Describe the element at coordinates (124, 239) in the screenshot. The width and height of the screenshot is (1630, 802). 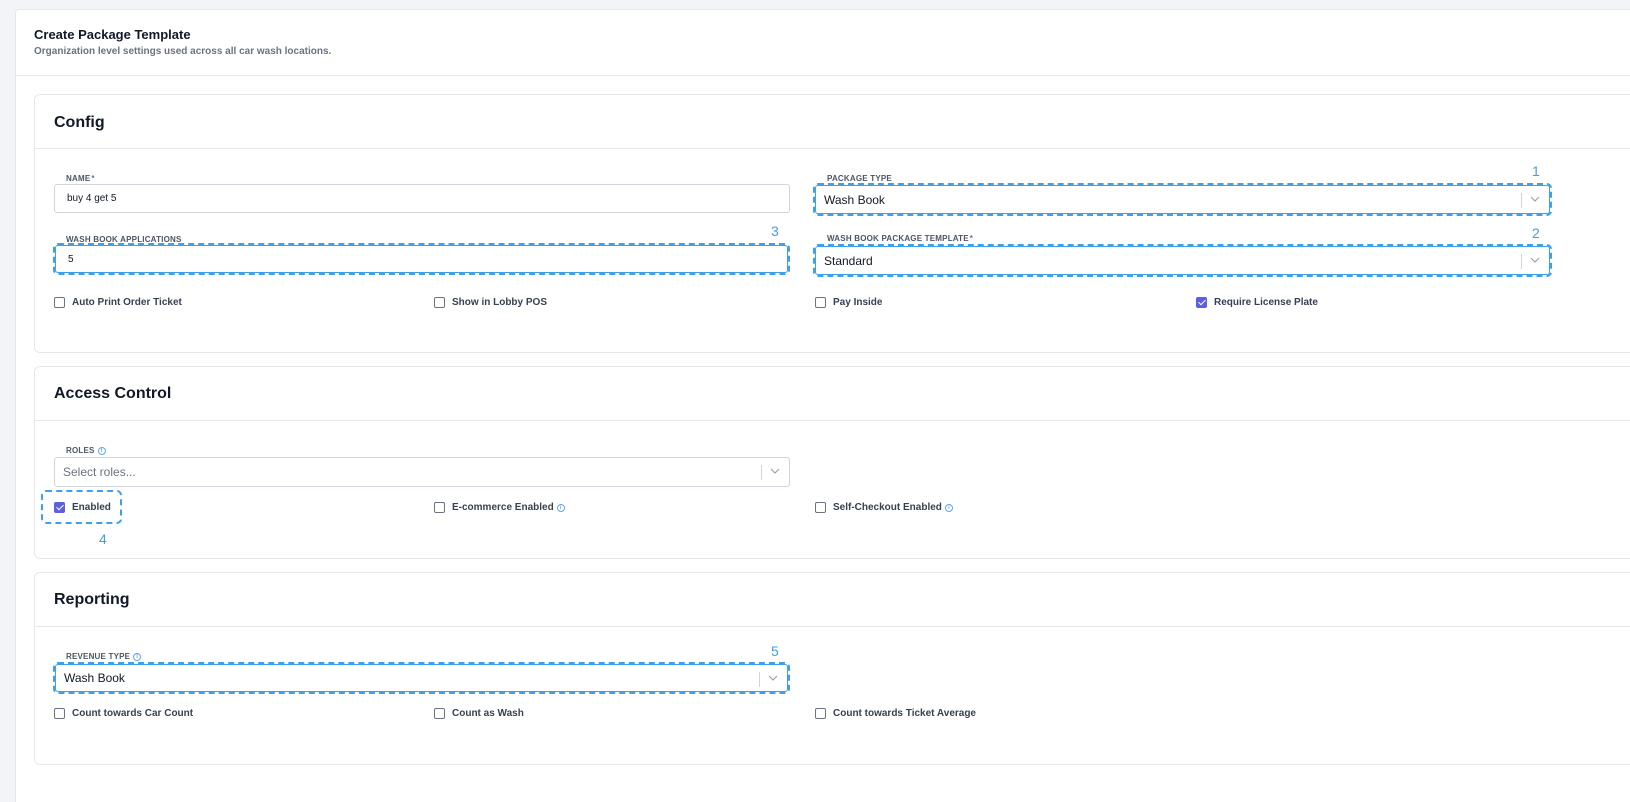
I see `wash-book-applications-label: WASH BOOK APPLICATIONS` at that location.